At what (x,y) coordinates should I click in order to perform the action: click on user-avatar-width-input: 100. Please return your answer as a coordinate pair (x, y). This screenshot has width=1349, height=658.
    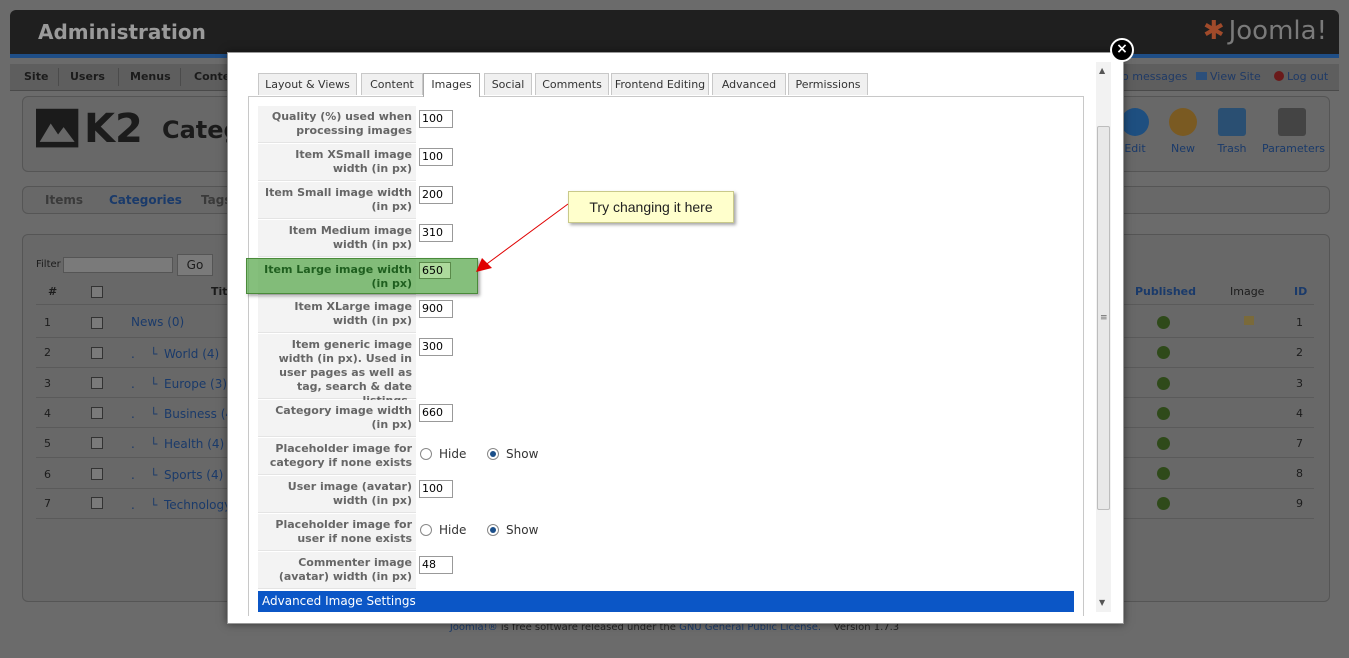
    Looking at the image, I should click on (436, 489).